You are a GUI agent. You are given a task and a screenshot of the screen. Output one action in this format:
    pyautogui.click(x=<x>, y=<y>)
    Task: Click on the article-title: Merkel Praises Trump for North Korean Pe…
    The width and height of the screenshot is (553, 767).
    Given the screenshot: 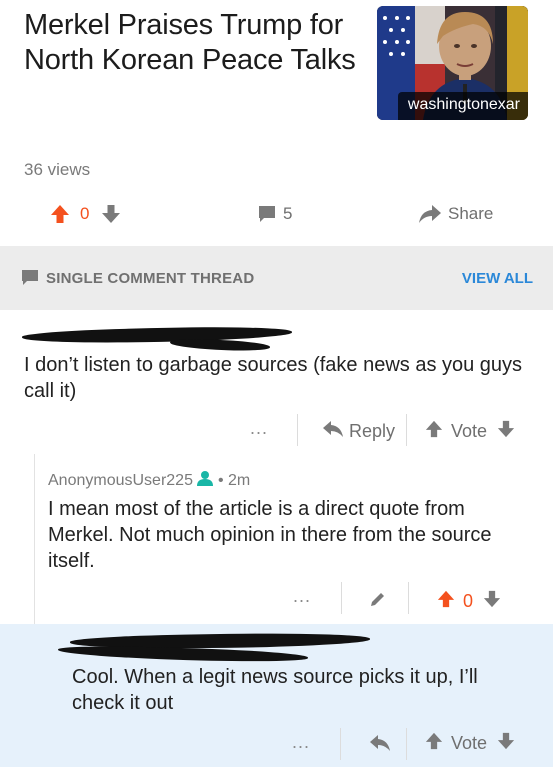 What is the action you would take?
    pyautogui.click(x=194, y=43)
    